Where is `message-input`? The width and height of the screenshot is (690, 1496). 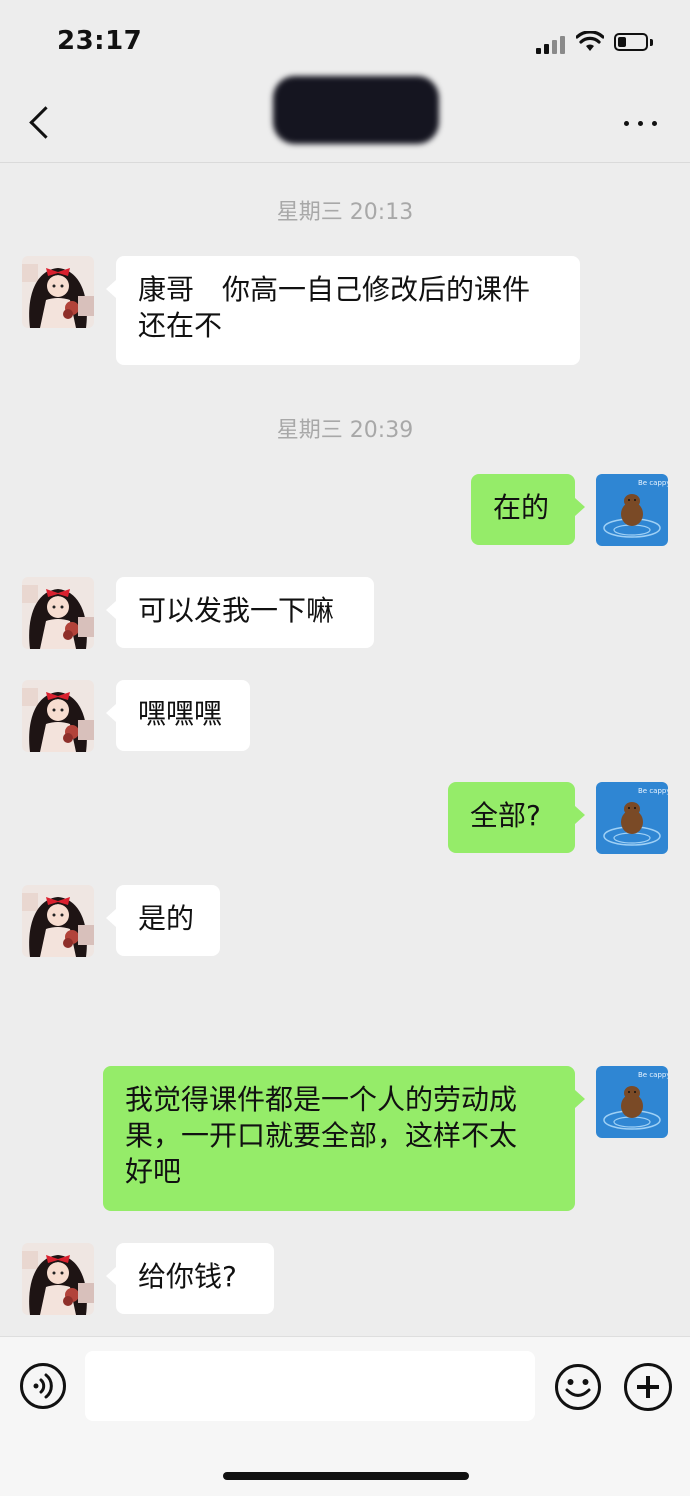
message-input is located at coordinates (310, 1386).